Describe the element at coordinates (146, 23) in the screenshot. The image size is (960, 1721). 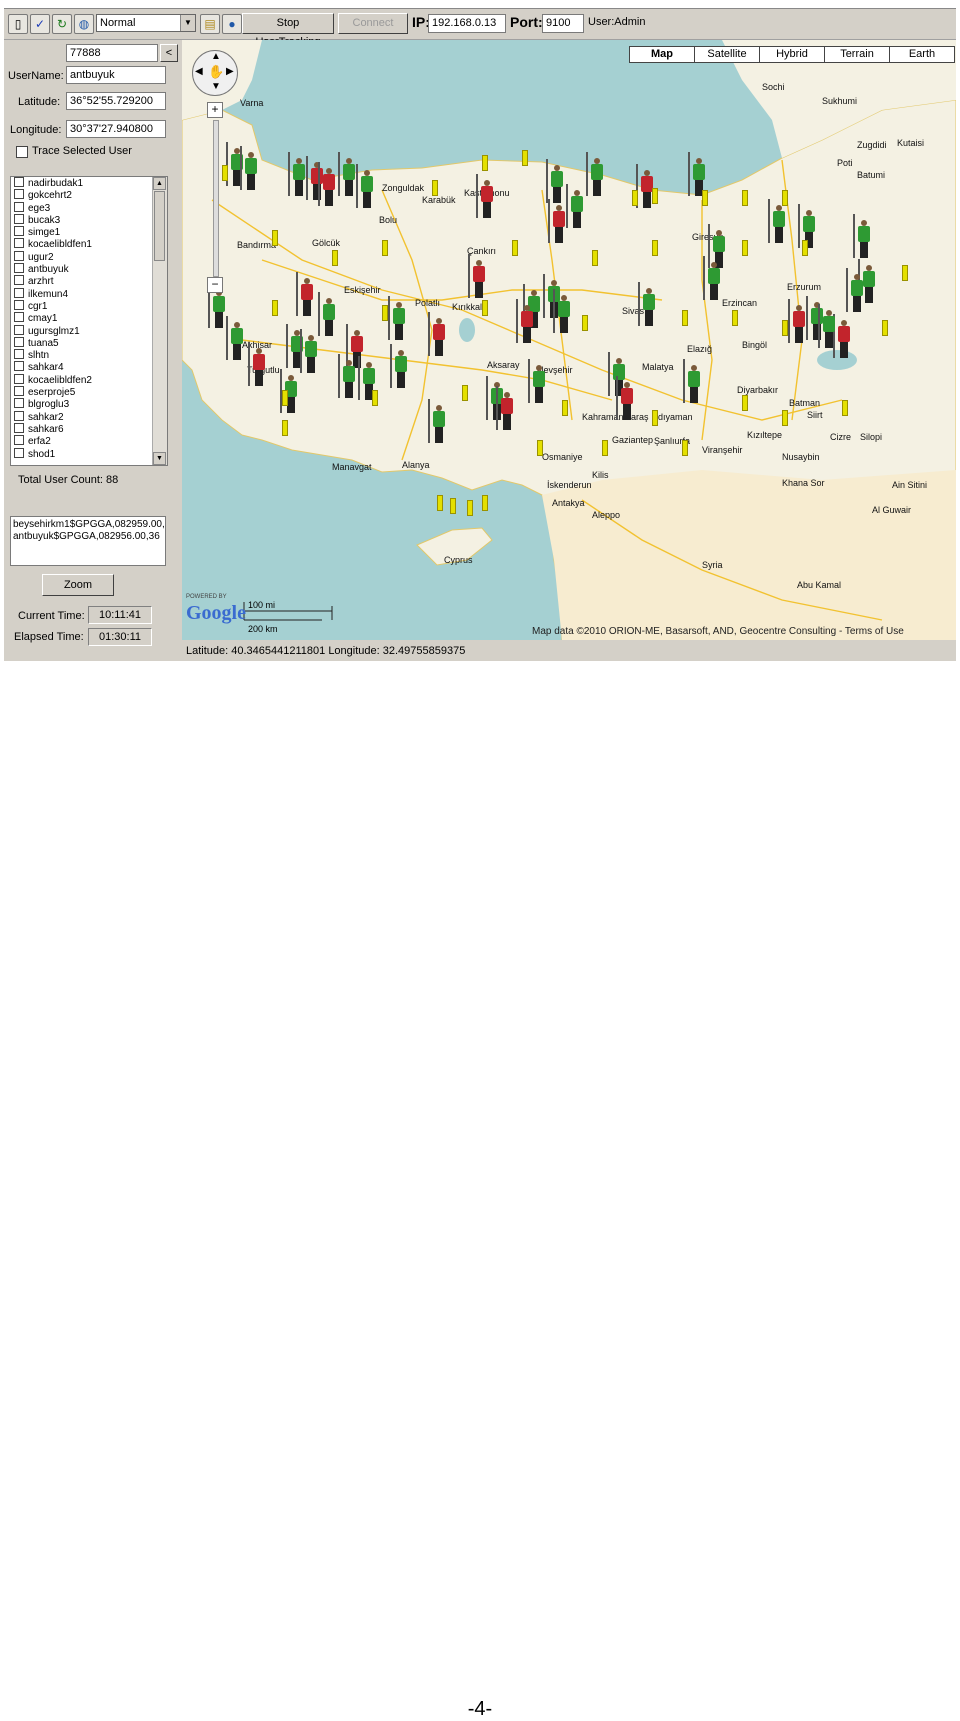
I see `mode-select: Normal ▼` at that location.